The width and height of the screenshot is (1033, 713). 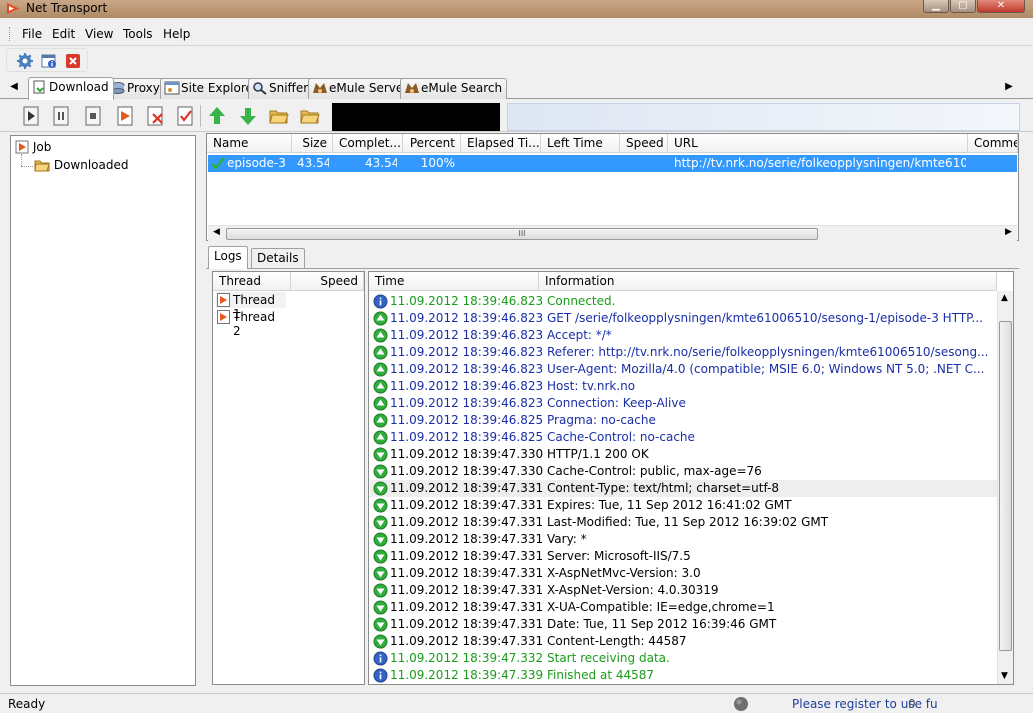 I want to click on new-download-button, so click(x=125, y=116).